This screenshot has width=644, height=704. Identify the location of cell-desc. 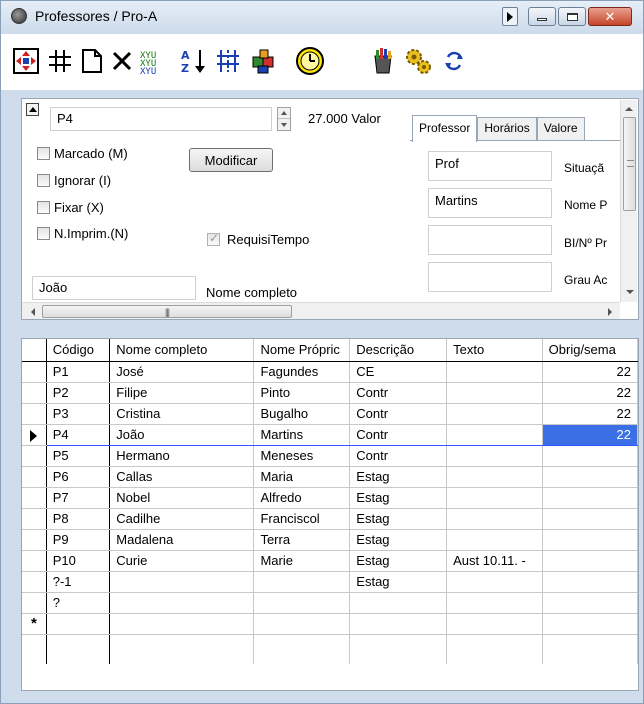
(398, 603).